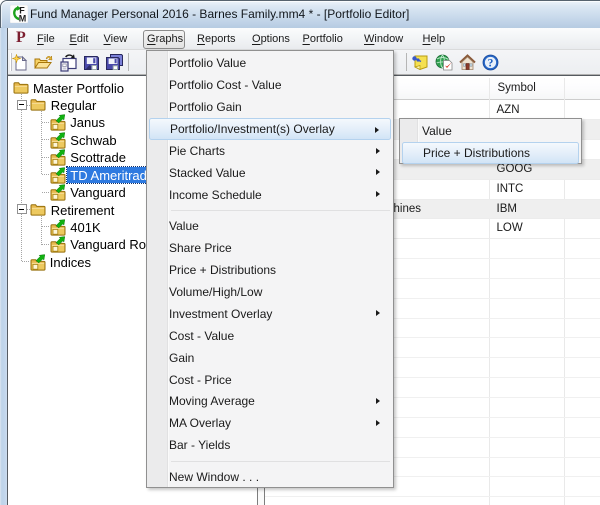 Image resolution: width=600 pixels, height=505 pixels. What do you see at coordinates (23, 18) in the screenshot?
I see `svg-text: M` at bounding box center [23, 18].